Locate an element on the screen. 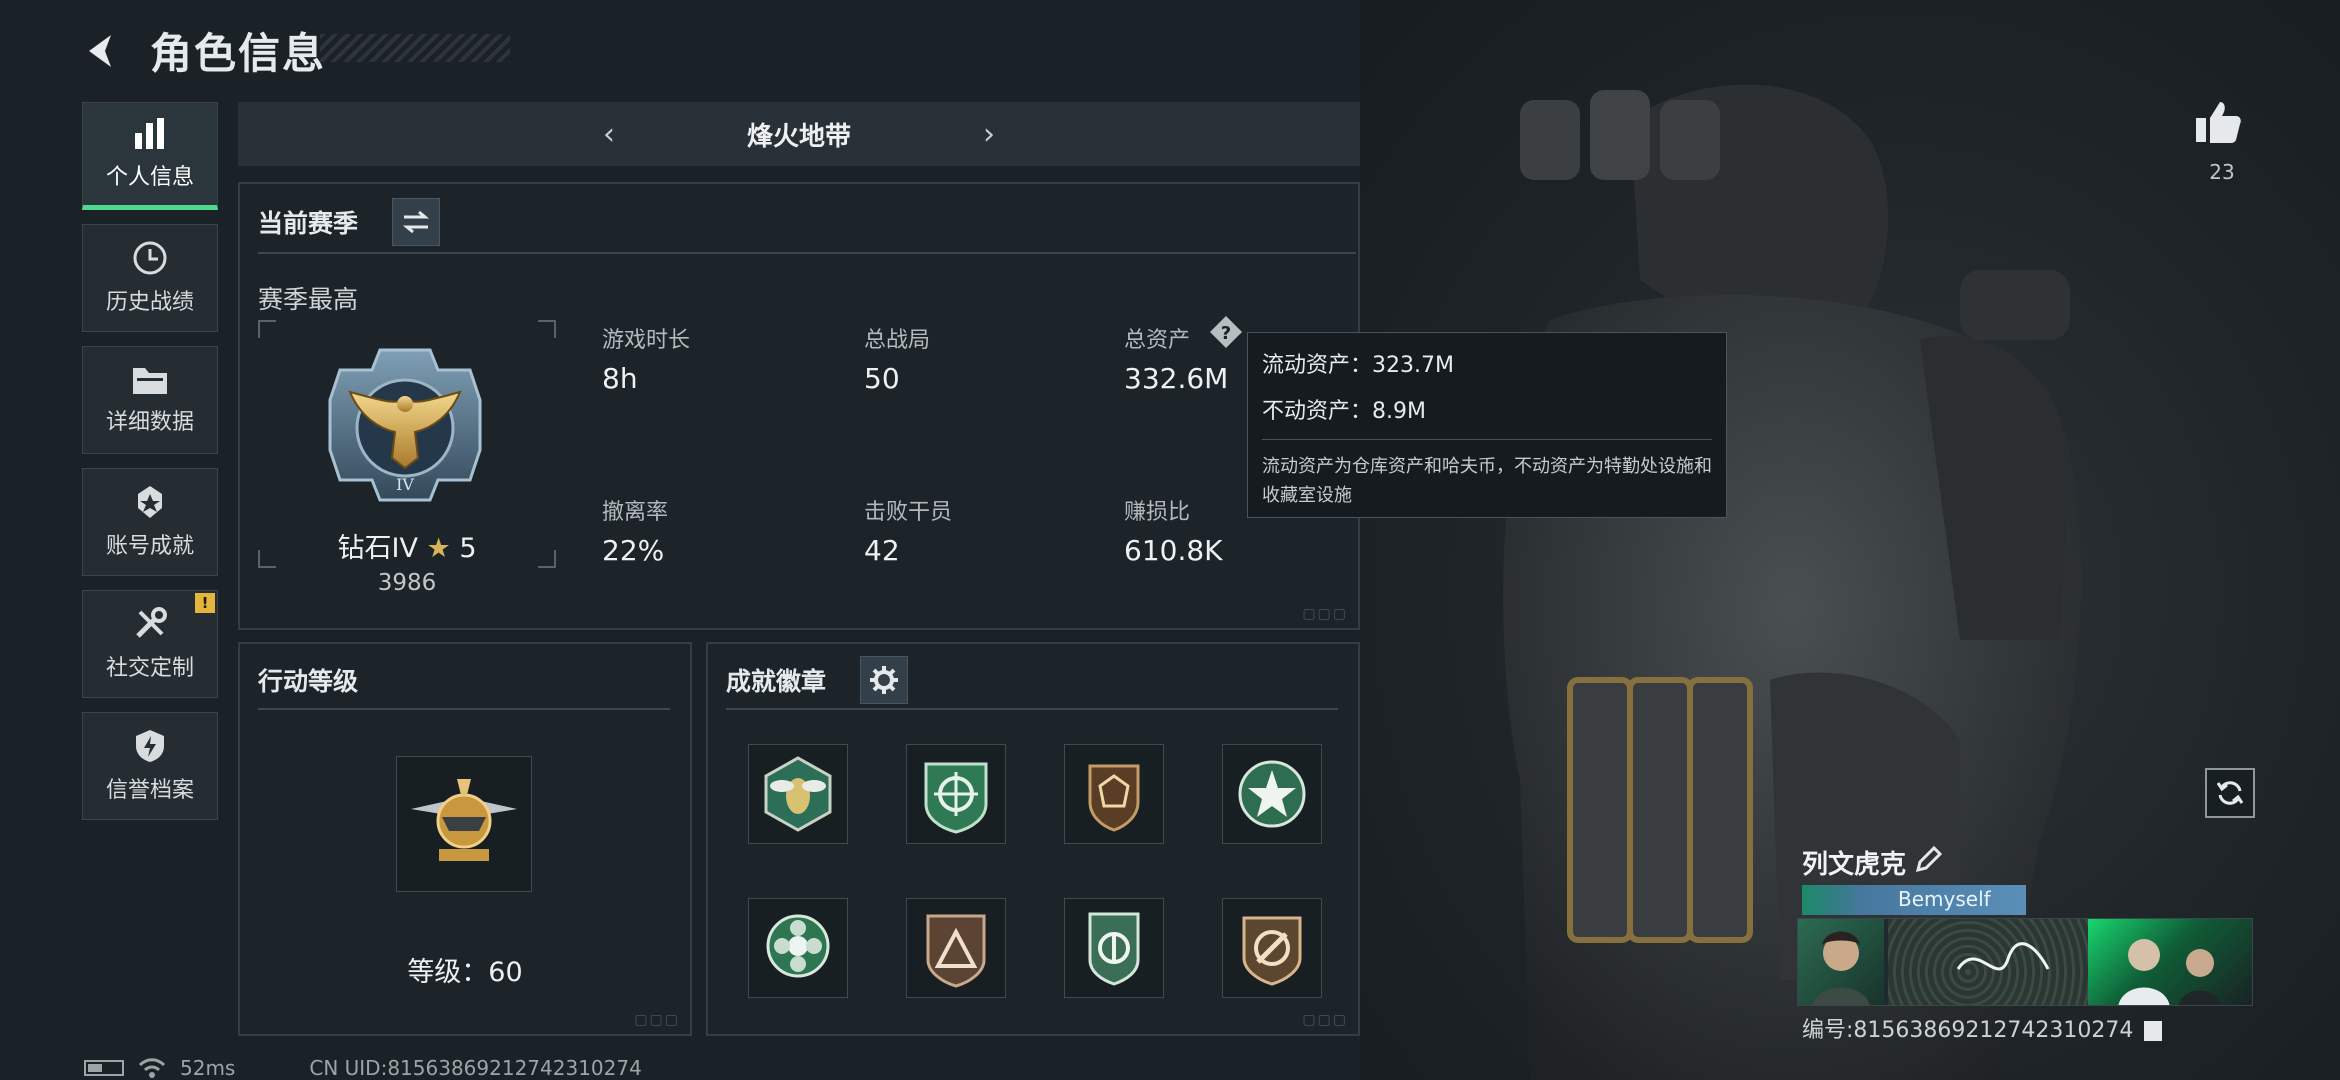  stat-label: 击败干员 is located at coordinates (908, 512).